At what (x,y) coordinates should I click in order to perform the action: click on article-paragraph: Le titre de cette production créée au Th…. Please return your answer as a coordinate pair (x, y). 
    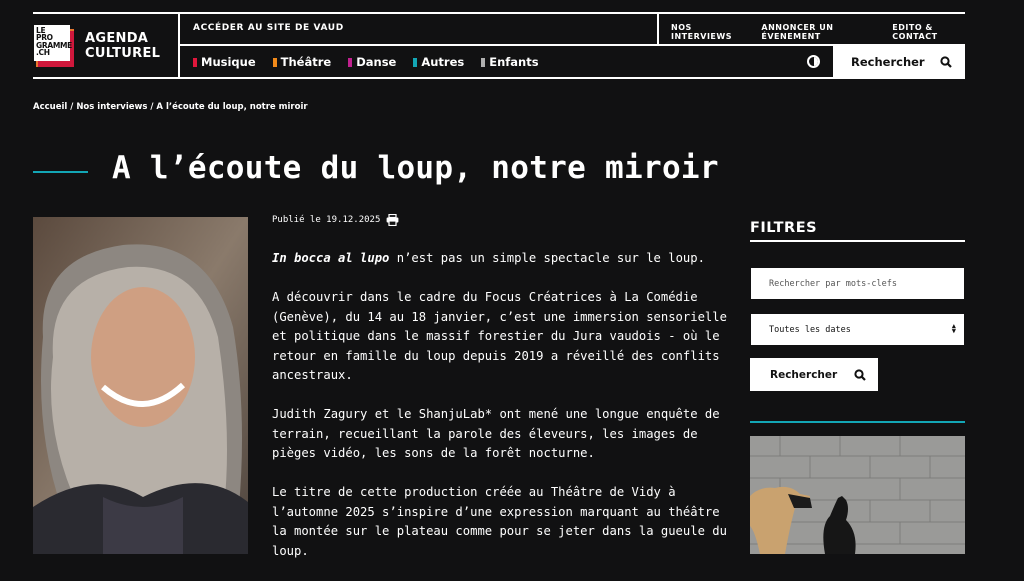
    Looking at the image, I should click on (499, 521).